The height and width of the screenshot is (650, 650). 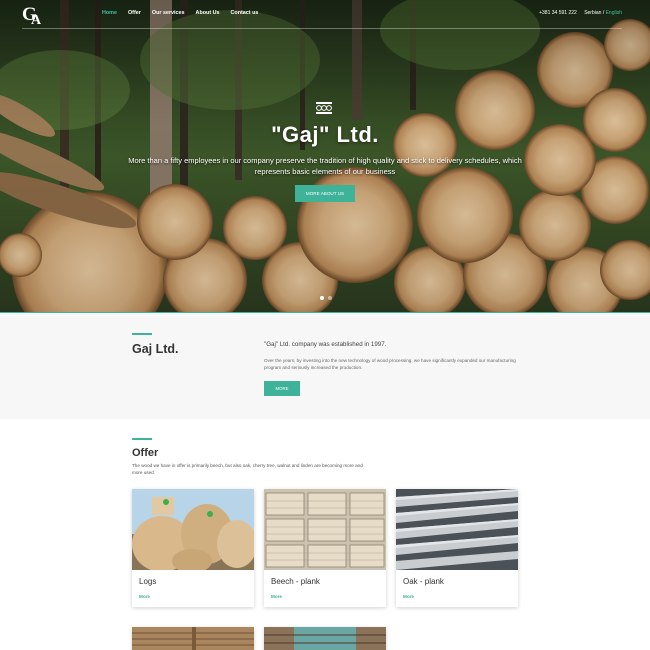 What do you see at coordinates (208, 13) in the screenshot?
I see `nav-item-about-us: About Us` at bounding box center [208, 13].